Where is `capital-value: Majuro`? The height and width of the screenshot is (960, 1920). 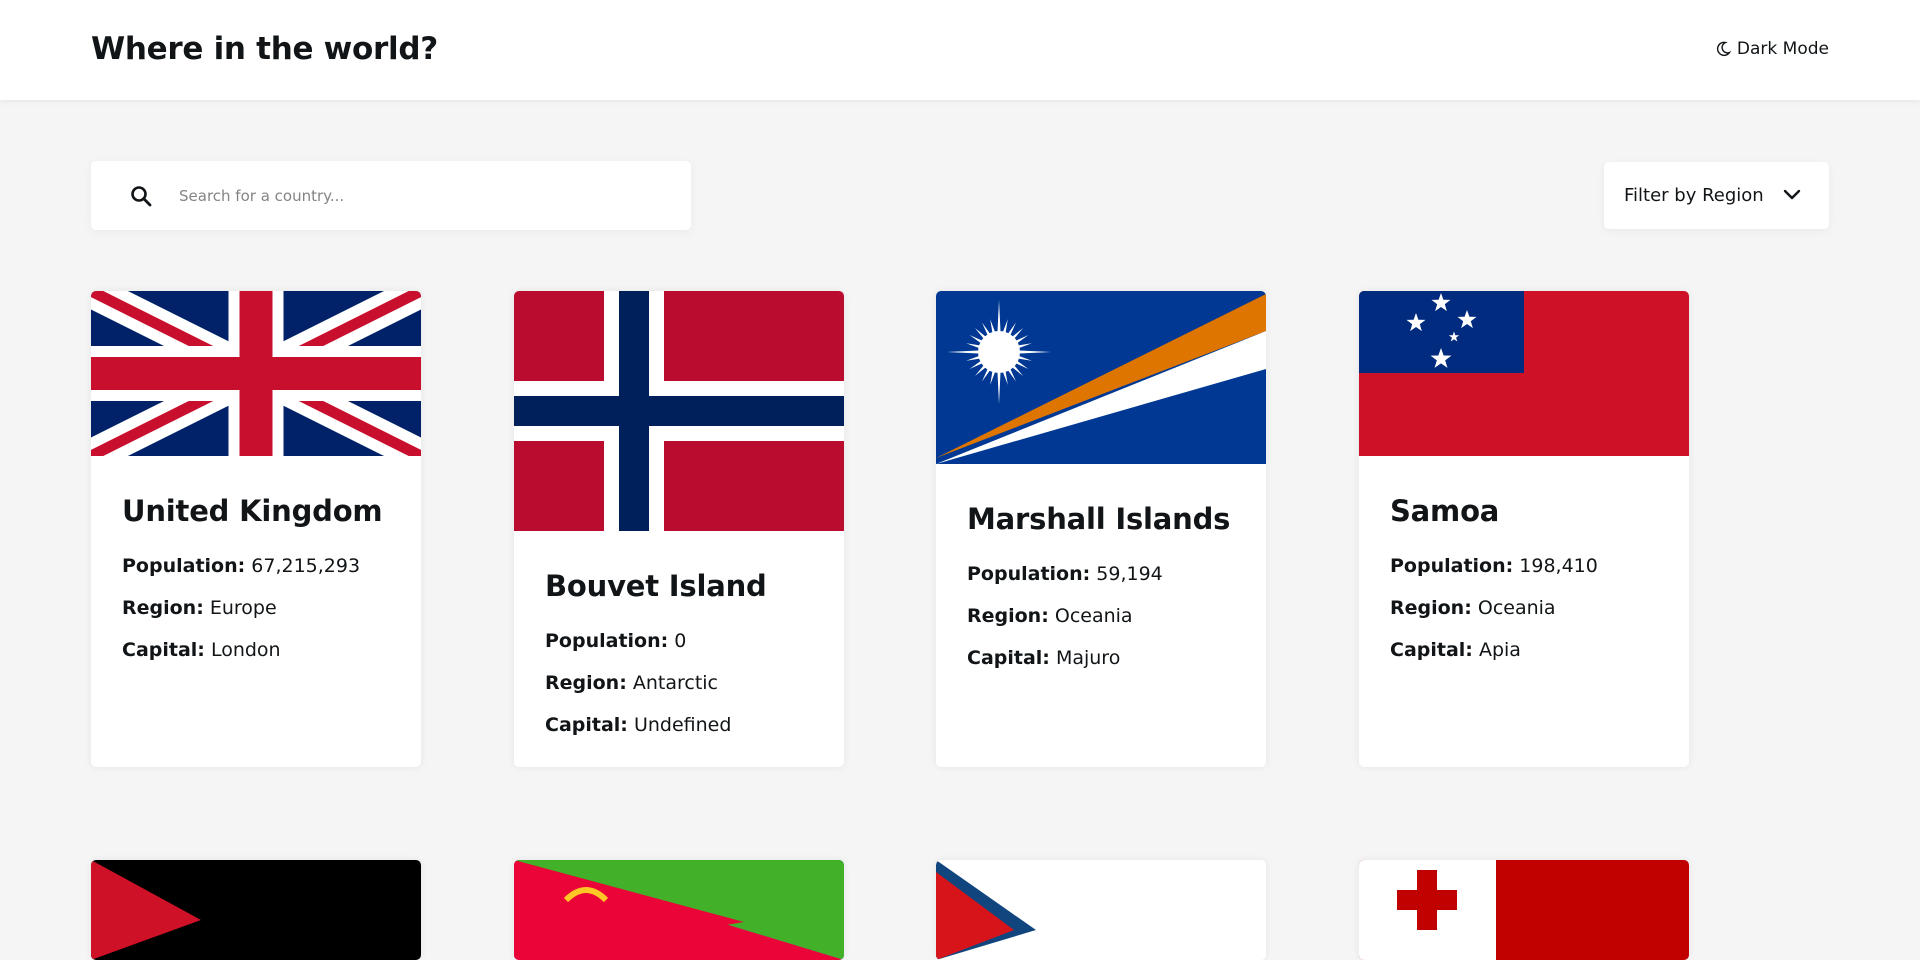
capital-value: Majuro is located at coordinates (1088, 658).